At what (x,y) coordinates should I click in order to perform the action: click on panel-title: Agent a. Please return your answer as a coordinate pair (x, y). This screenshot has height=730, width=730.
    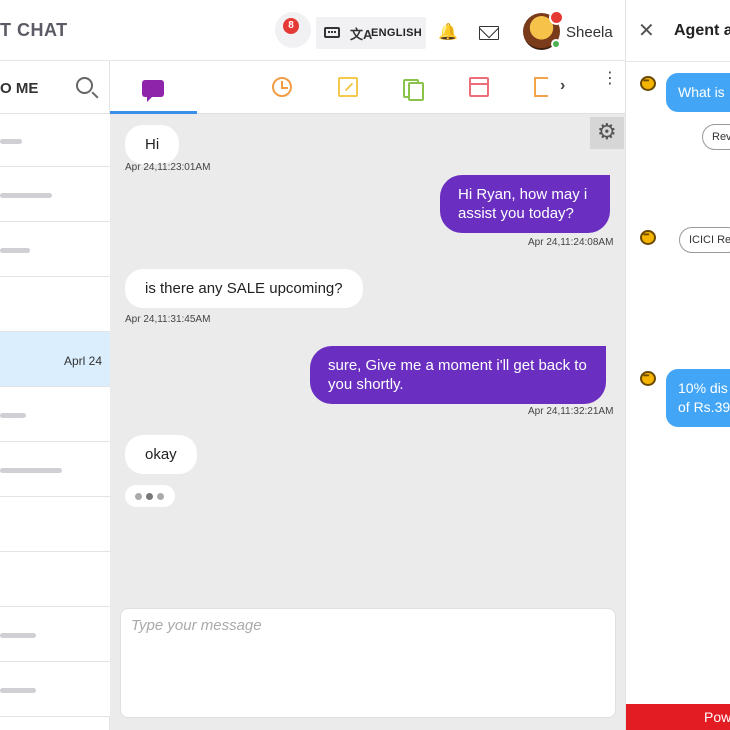
    Looking at the image, I should click on (702, 30).